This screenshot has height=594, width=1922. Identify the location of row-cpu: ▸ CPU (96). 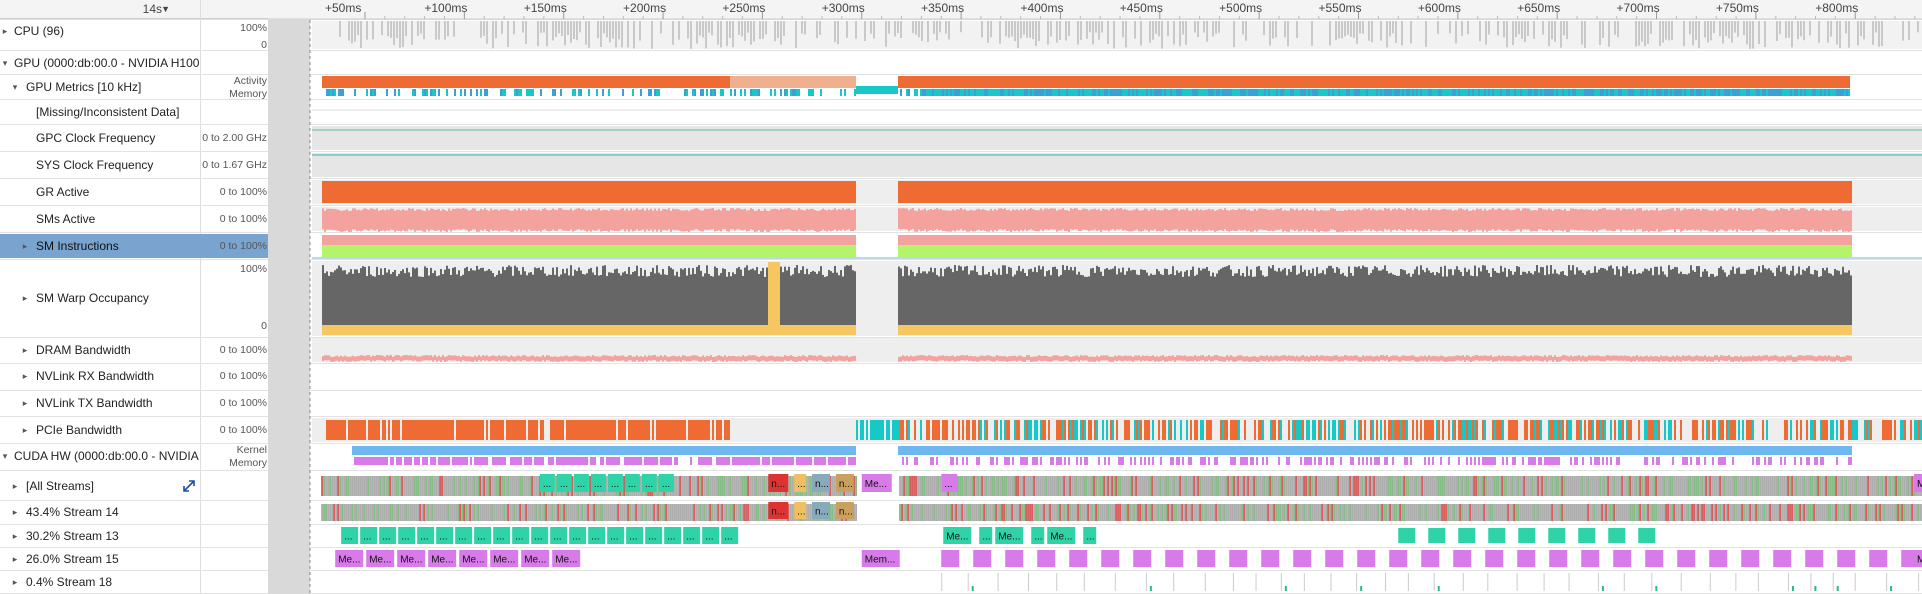
(100, 31).